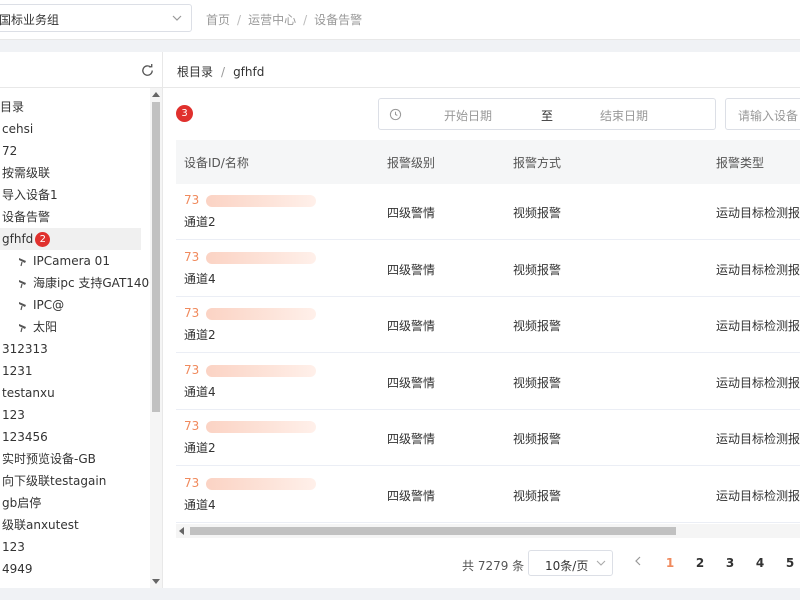  Describe the element at coordinates (624, 115) in the screenshot. I see `end-date-input: 结束日期` at that location.